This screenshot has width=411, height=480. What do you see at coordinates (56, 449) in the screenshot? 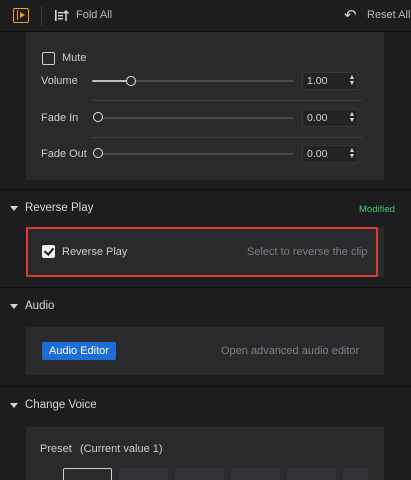
I see `preset-label: Preset` at bounding box center [56, 449].